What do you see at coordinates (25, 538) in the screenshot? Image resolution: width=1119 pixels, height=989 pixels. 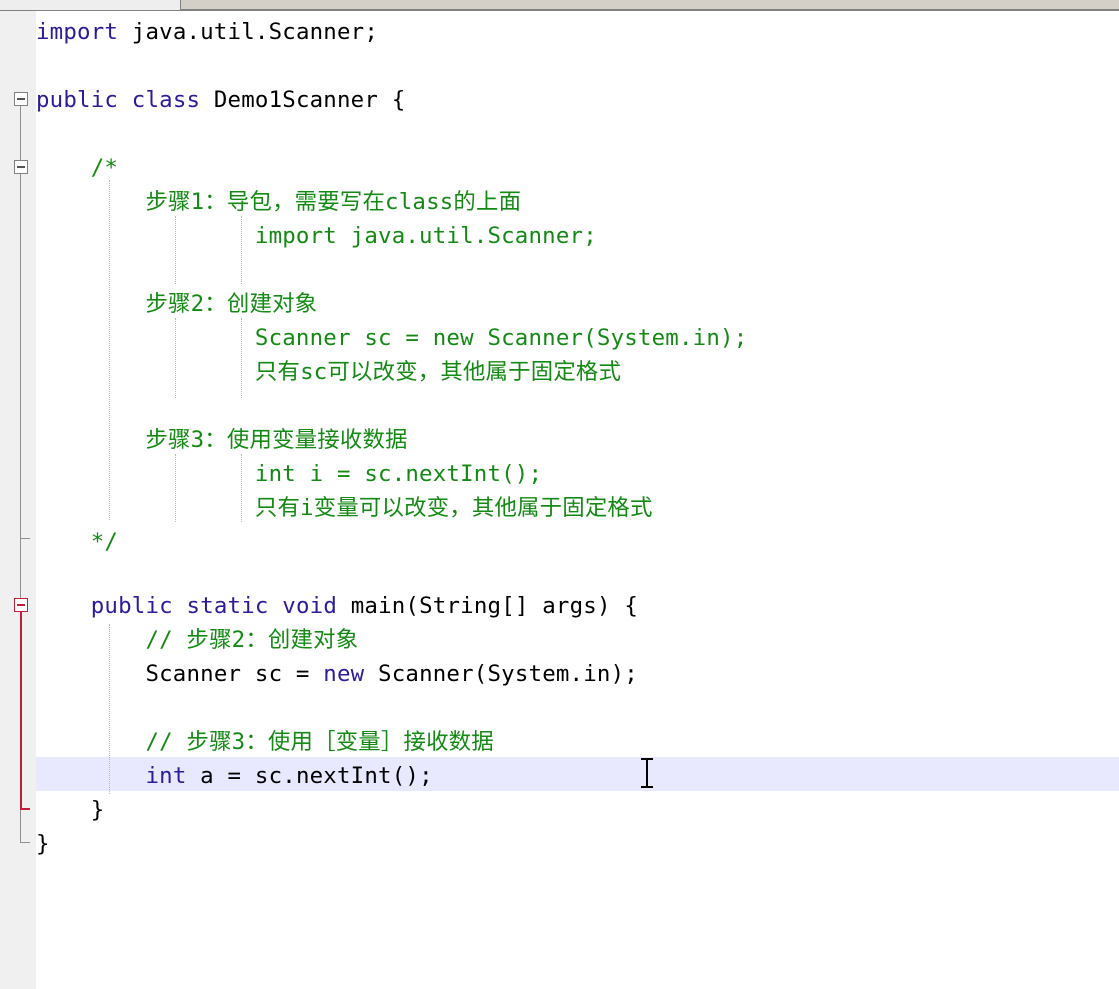 I see `fold-end-comment` at bounding box center [25, 538].